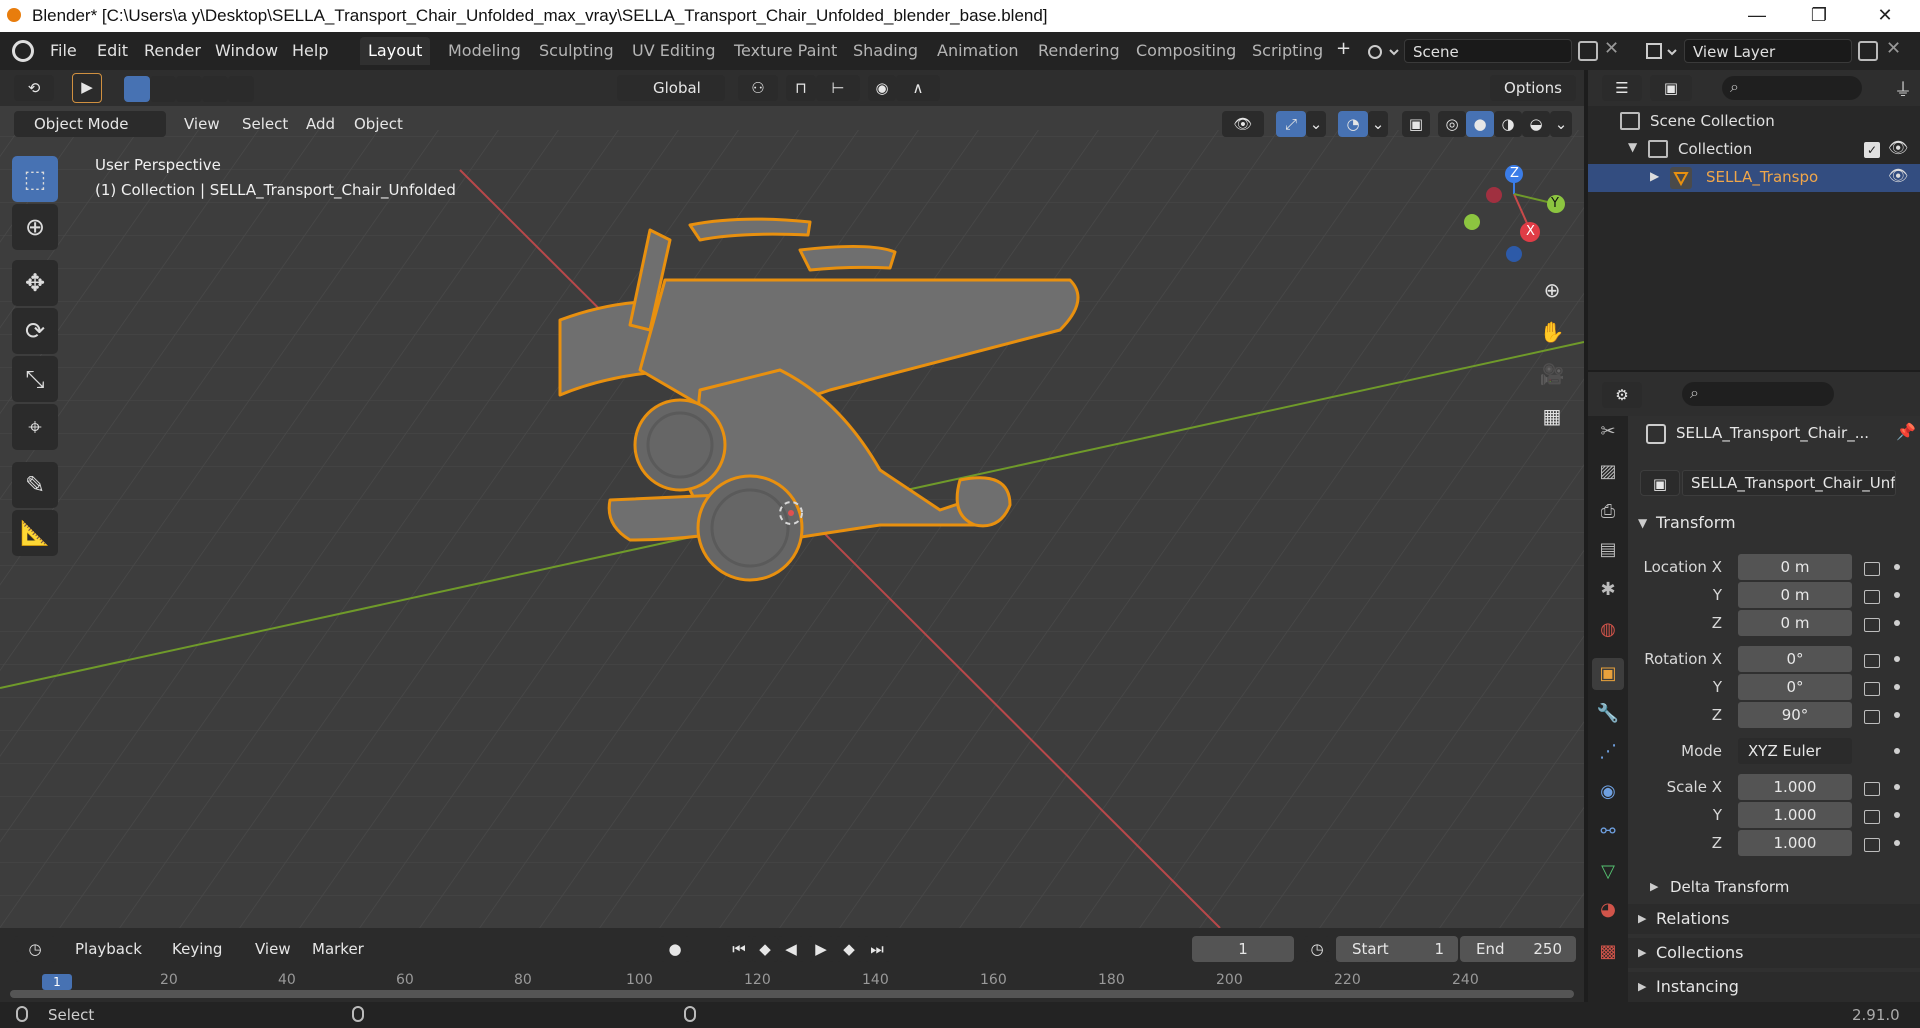 This screenshot has height=1028, width=1920. What do you see at coordinates (137, 89) in the screenshot?
I see `select-new-icon` at bounding box center [137, 89].